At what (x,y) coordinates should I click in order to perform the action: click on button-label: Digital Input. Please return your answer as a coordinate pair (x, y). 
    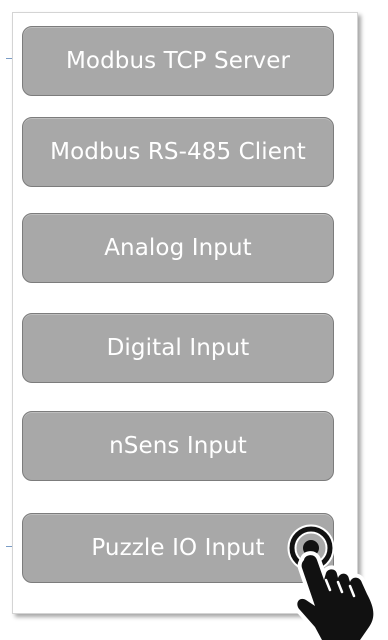
    Looking at the image, I should click on (178, 348).